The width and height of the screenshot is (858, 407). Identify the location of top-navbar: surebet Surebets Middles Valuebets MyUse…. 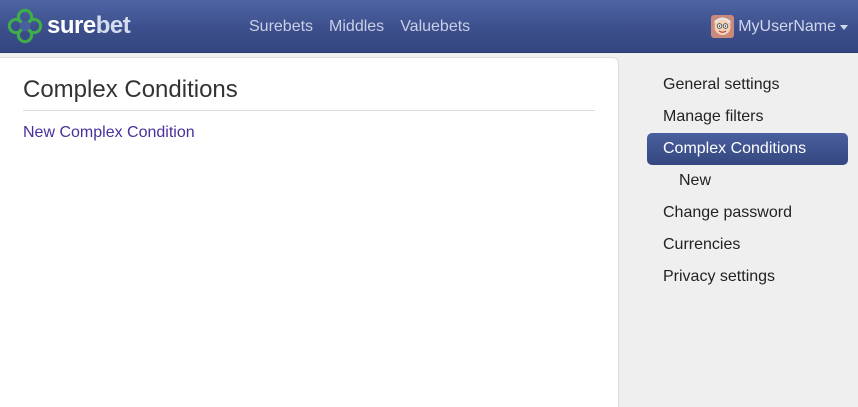
(429, 26).